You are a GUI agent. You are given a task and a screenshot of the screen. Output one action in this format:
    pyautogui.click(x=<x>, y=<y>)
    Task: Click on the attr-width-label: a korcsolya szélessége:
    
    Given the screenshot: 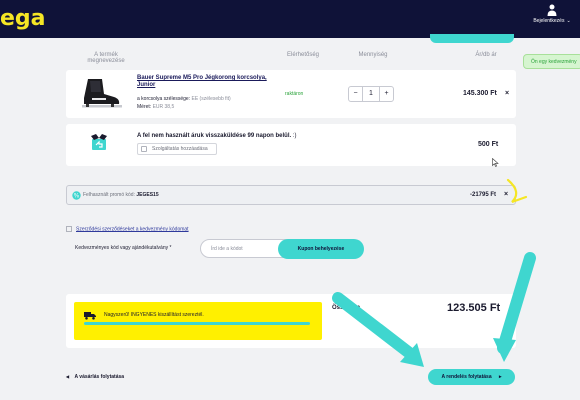 What is the action you would take?
    pyautogui.click(x=164, y=99)
    